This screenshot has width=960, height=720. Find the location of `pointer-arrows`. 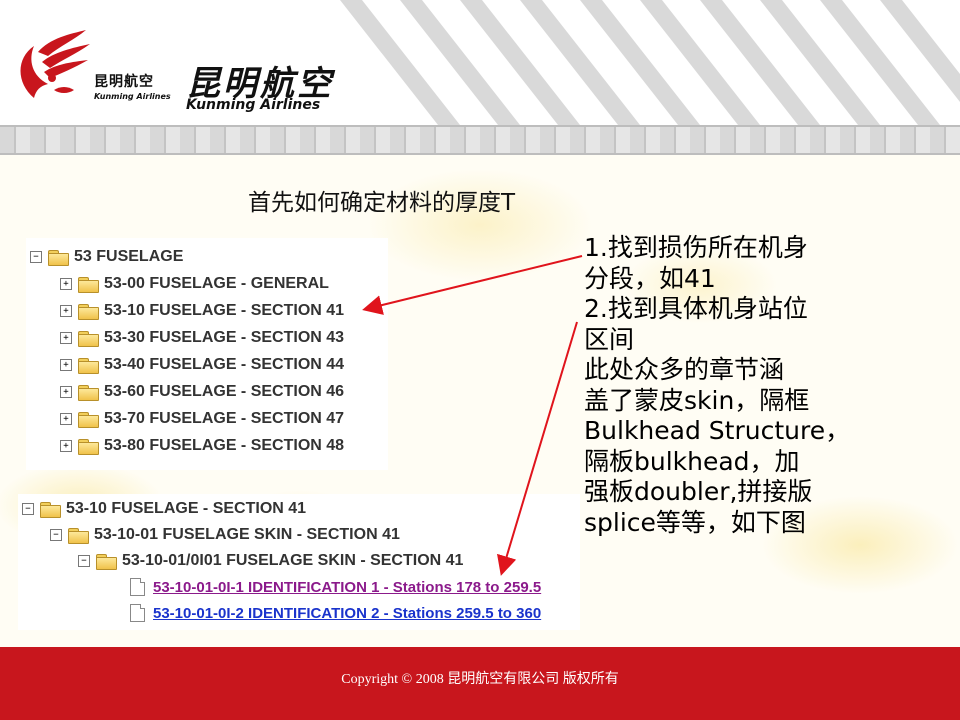

pointer-arrows is located at coordinates (472, 415).